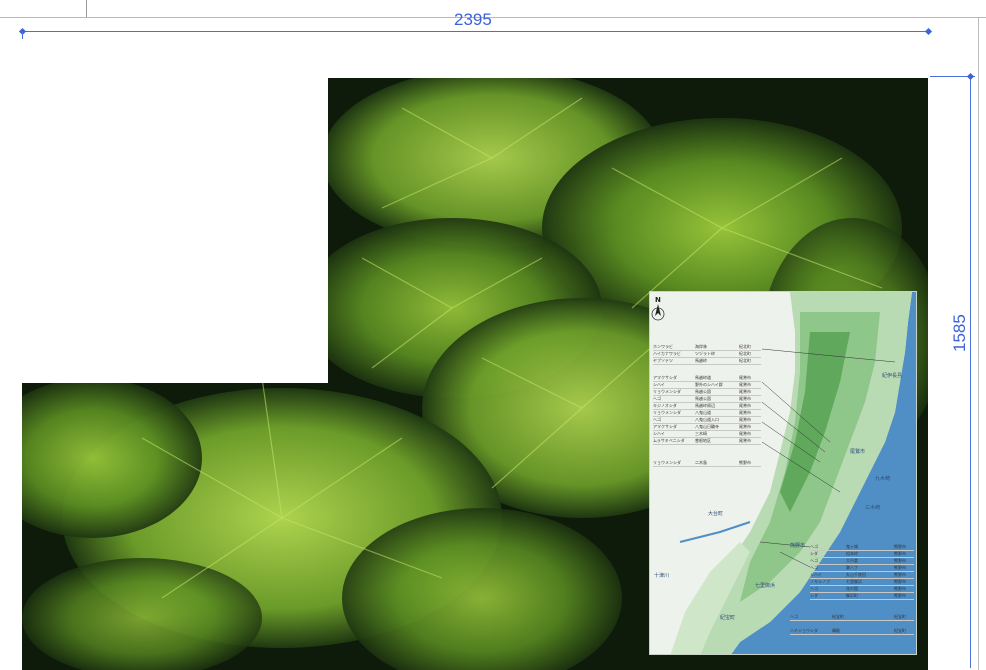 This screenshot has height=670, width=986. I want to click on legend-row: シハイ 丸山千枚田 熊野市, so click(862, 575).